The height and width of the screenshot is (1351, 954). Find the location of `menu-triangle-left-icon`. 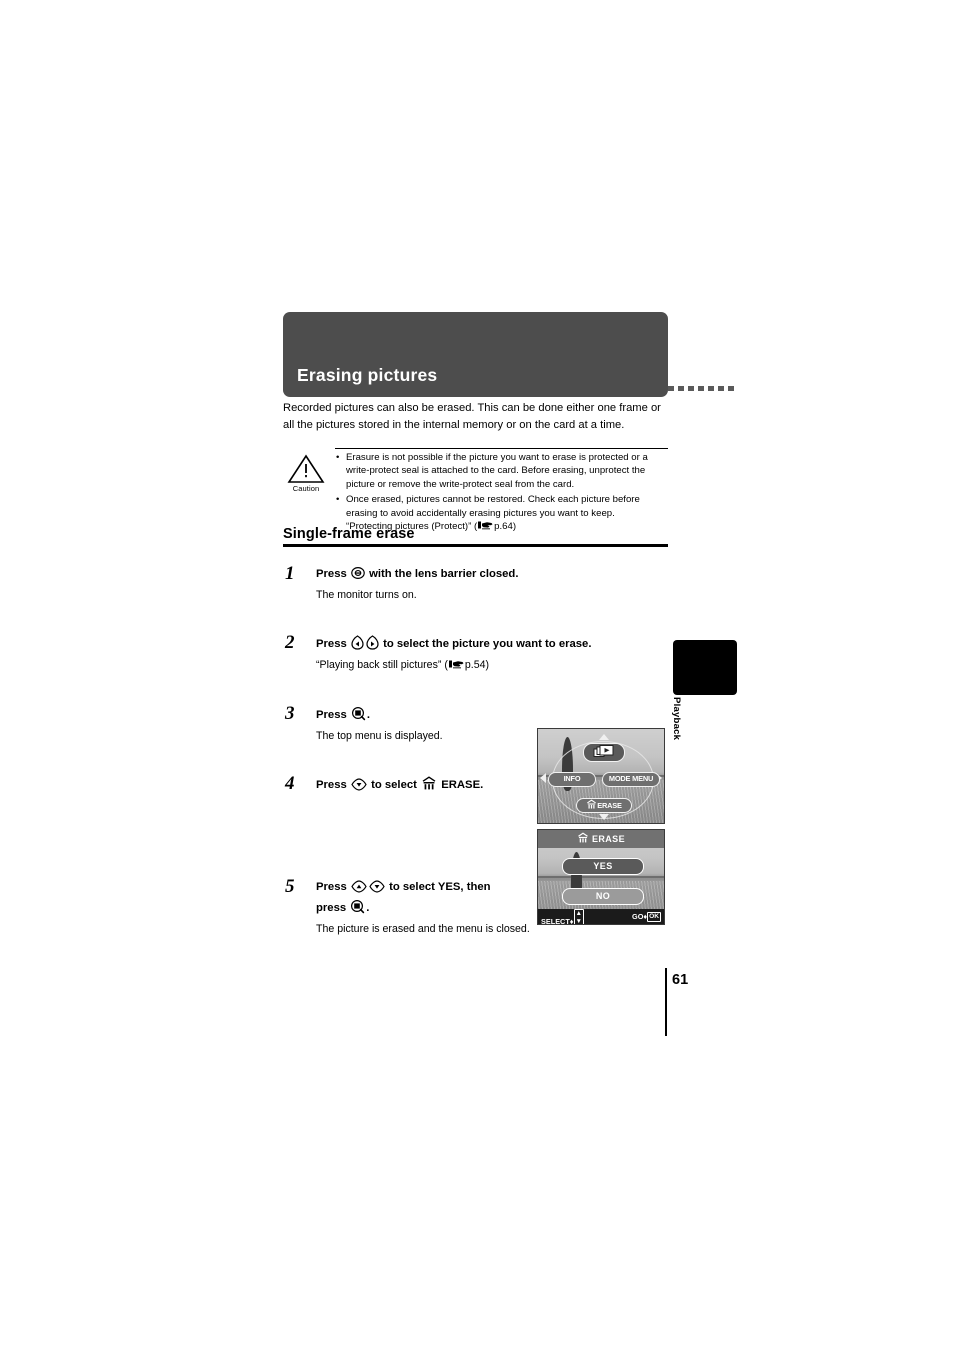

menu-triangle-left-icon is located at coordinates (543, 778).